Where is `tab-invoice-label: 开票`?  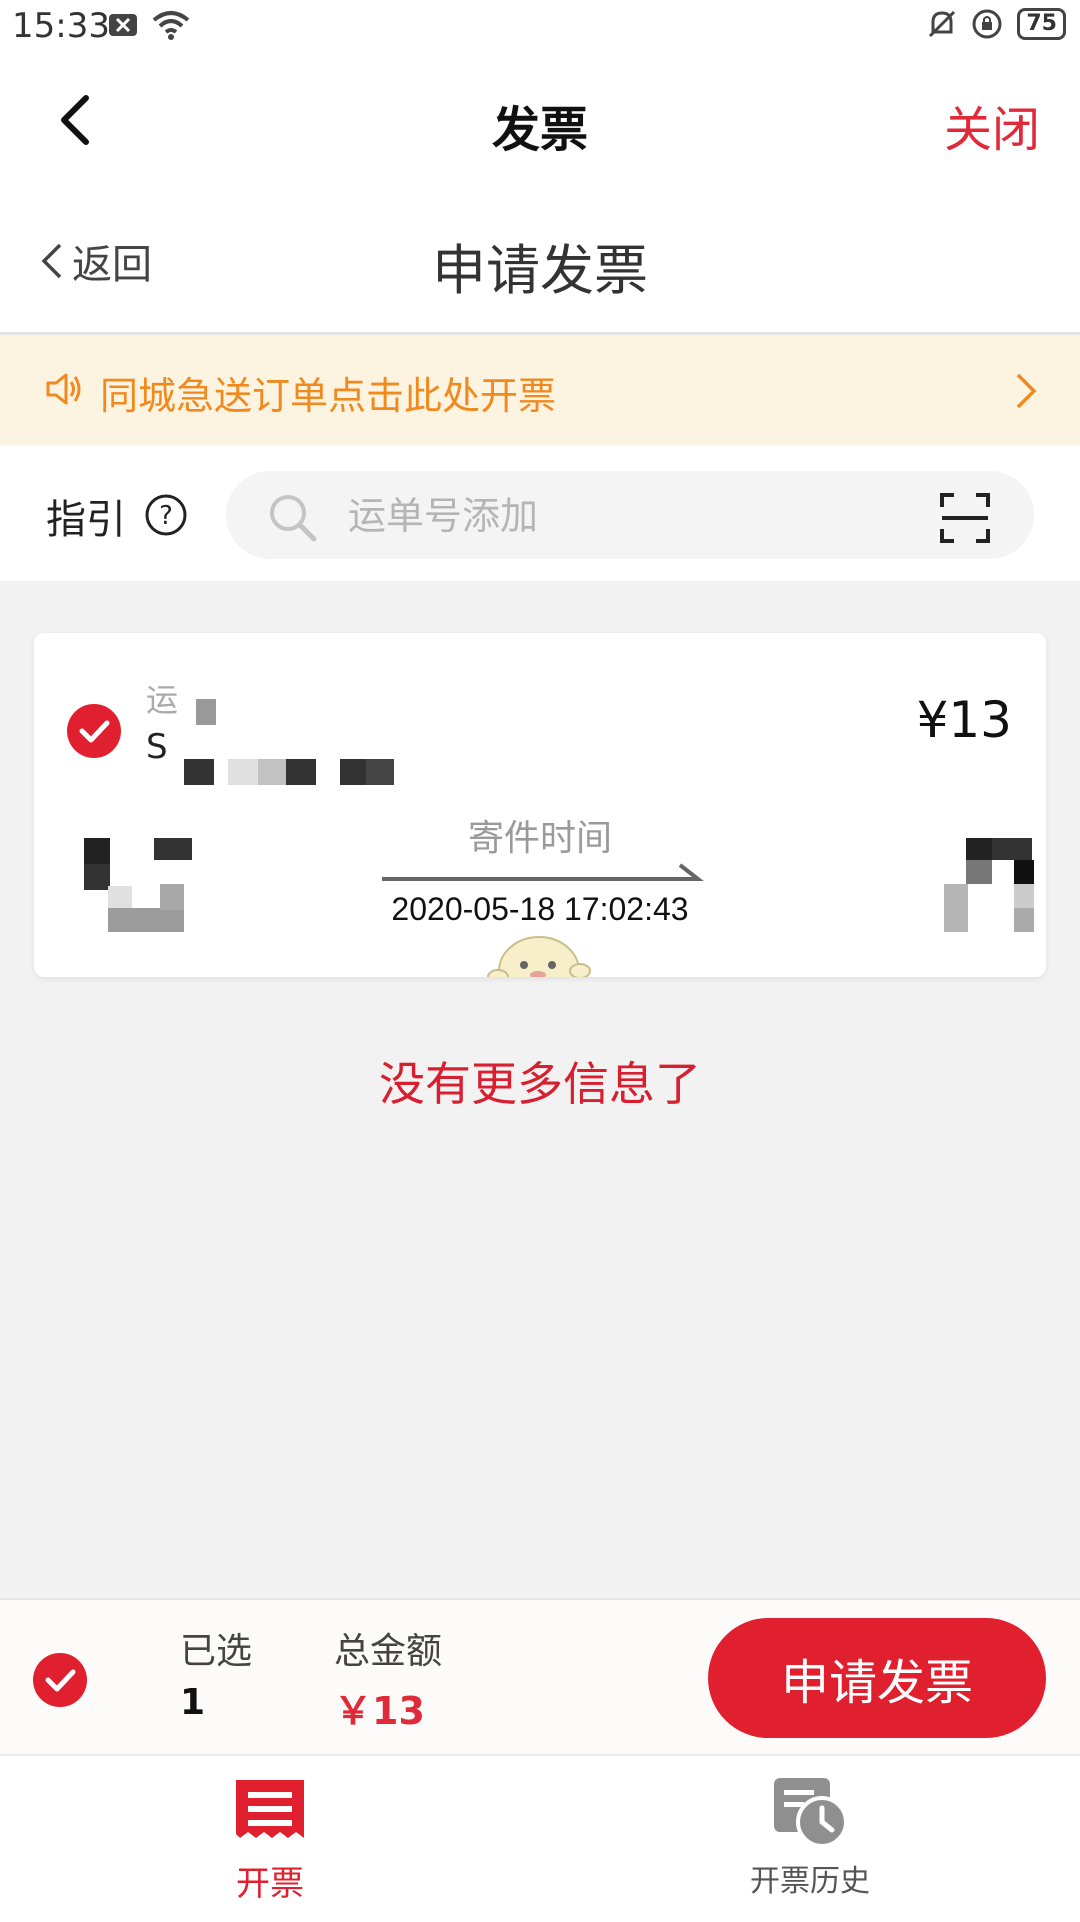 tab-invoice-label: 开票 is located at coordinates (270, 1884).